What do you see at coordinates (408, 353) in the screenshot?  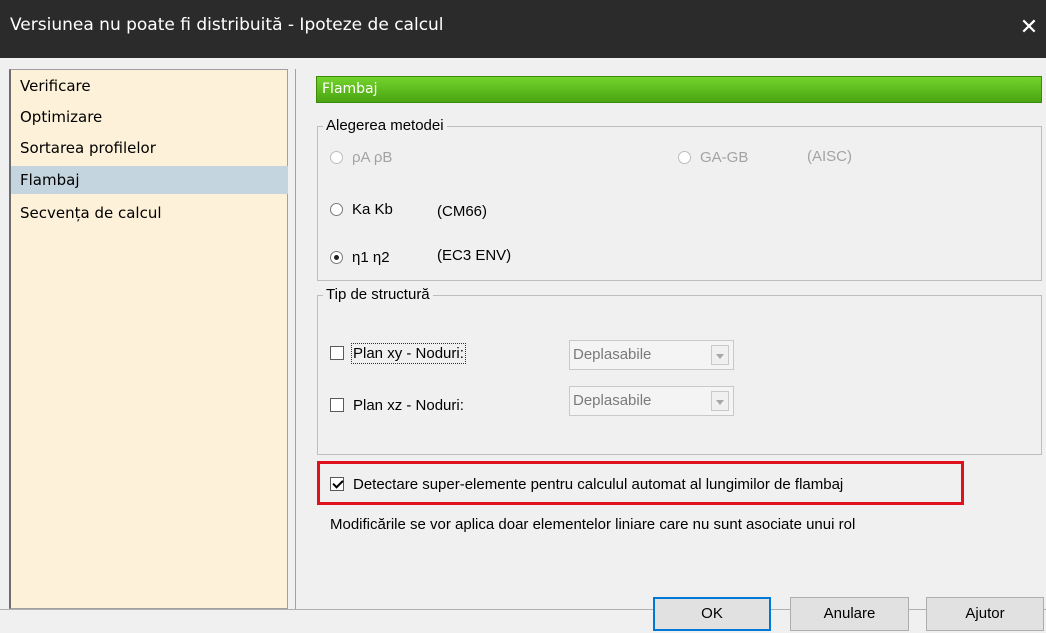 I see `checkbox-label: Plan xy - Noduri:` at bounding box center [408, 353].